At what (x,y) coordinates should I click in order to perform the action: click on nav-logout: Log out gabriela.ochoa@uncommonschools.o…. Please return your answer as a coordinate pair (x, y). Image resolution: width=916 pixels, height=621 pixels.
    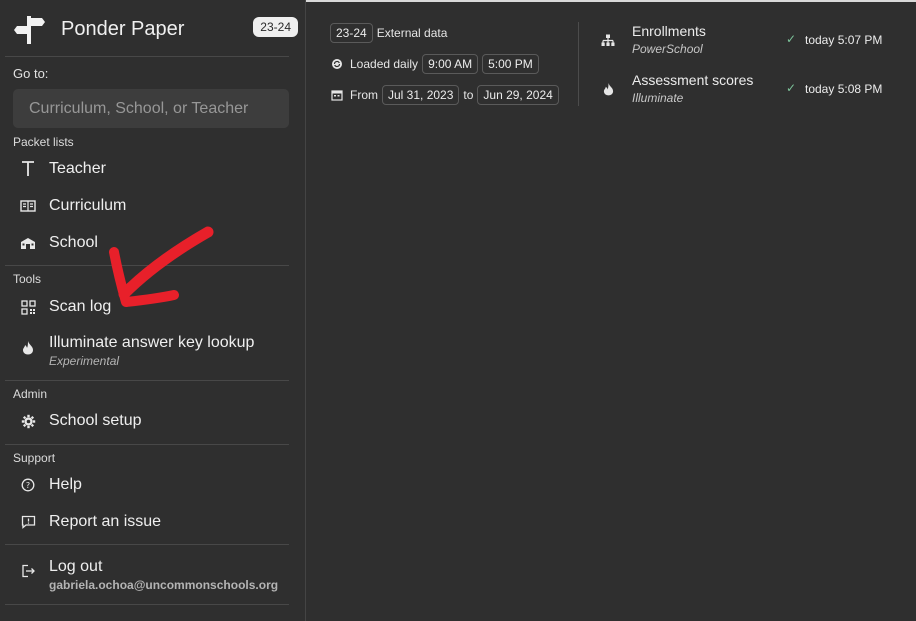
    Looking at the image, I should click on (151, 578).